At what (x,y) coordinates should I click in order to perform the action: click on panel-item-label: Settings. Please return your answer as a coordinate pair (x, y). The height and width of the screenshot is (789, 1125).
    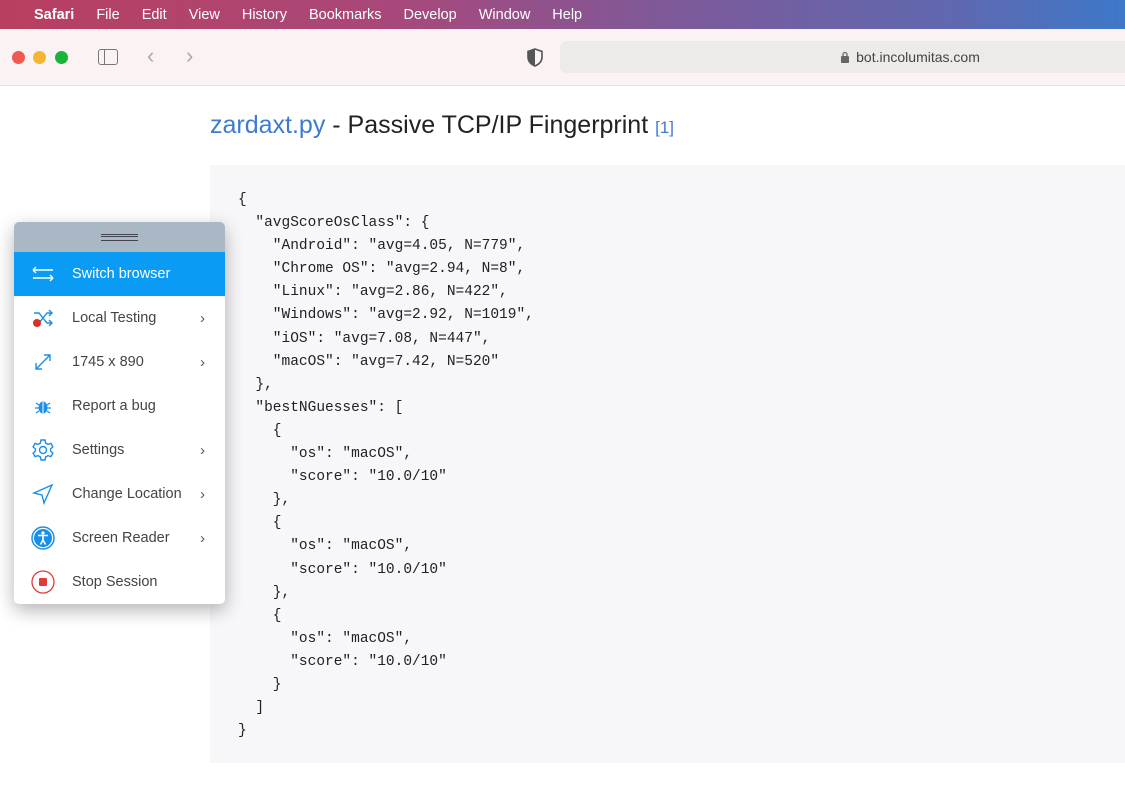
    Looking at the image, I should click on (98, 450).